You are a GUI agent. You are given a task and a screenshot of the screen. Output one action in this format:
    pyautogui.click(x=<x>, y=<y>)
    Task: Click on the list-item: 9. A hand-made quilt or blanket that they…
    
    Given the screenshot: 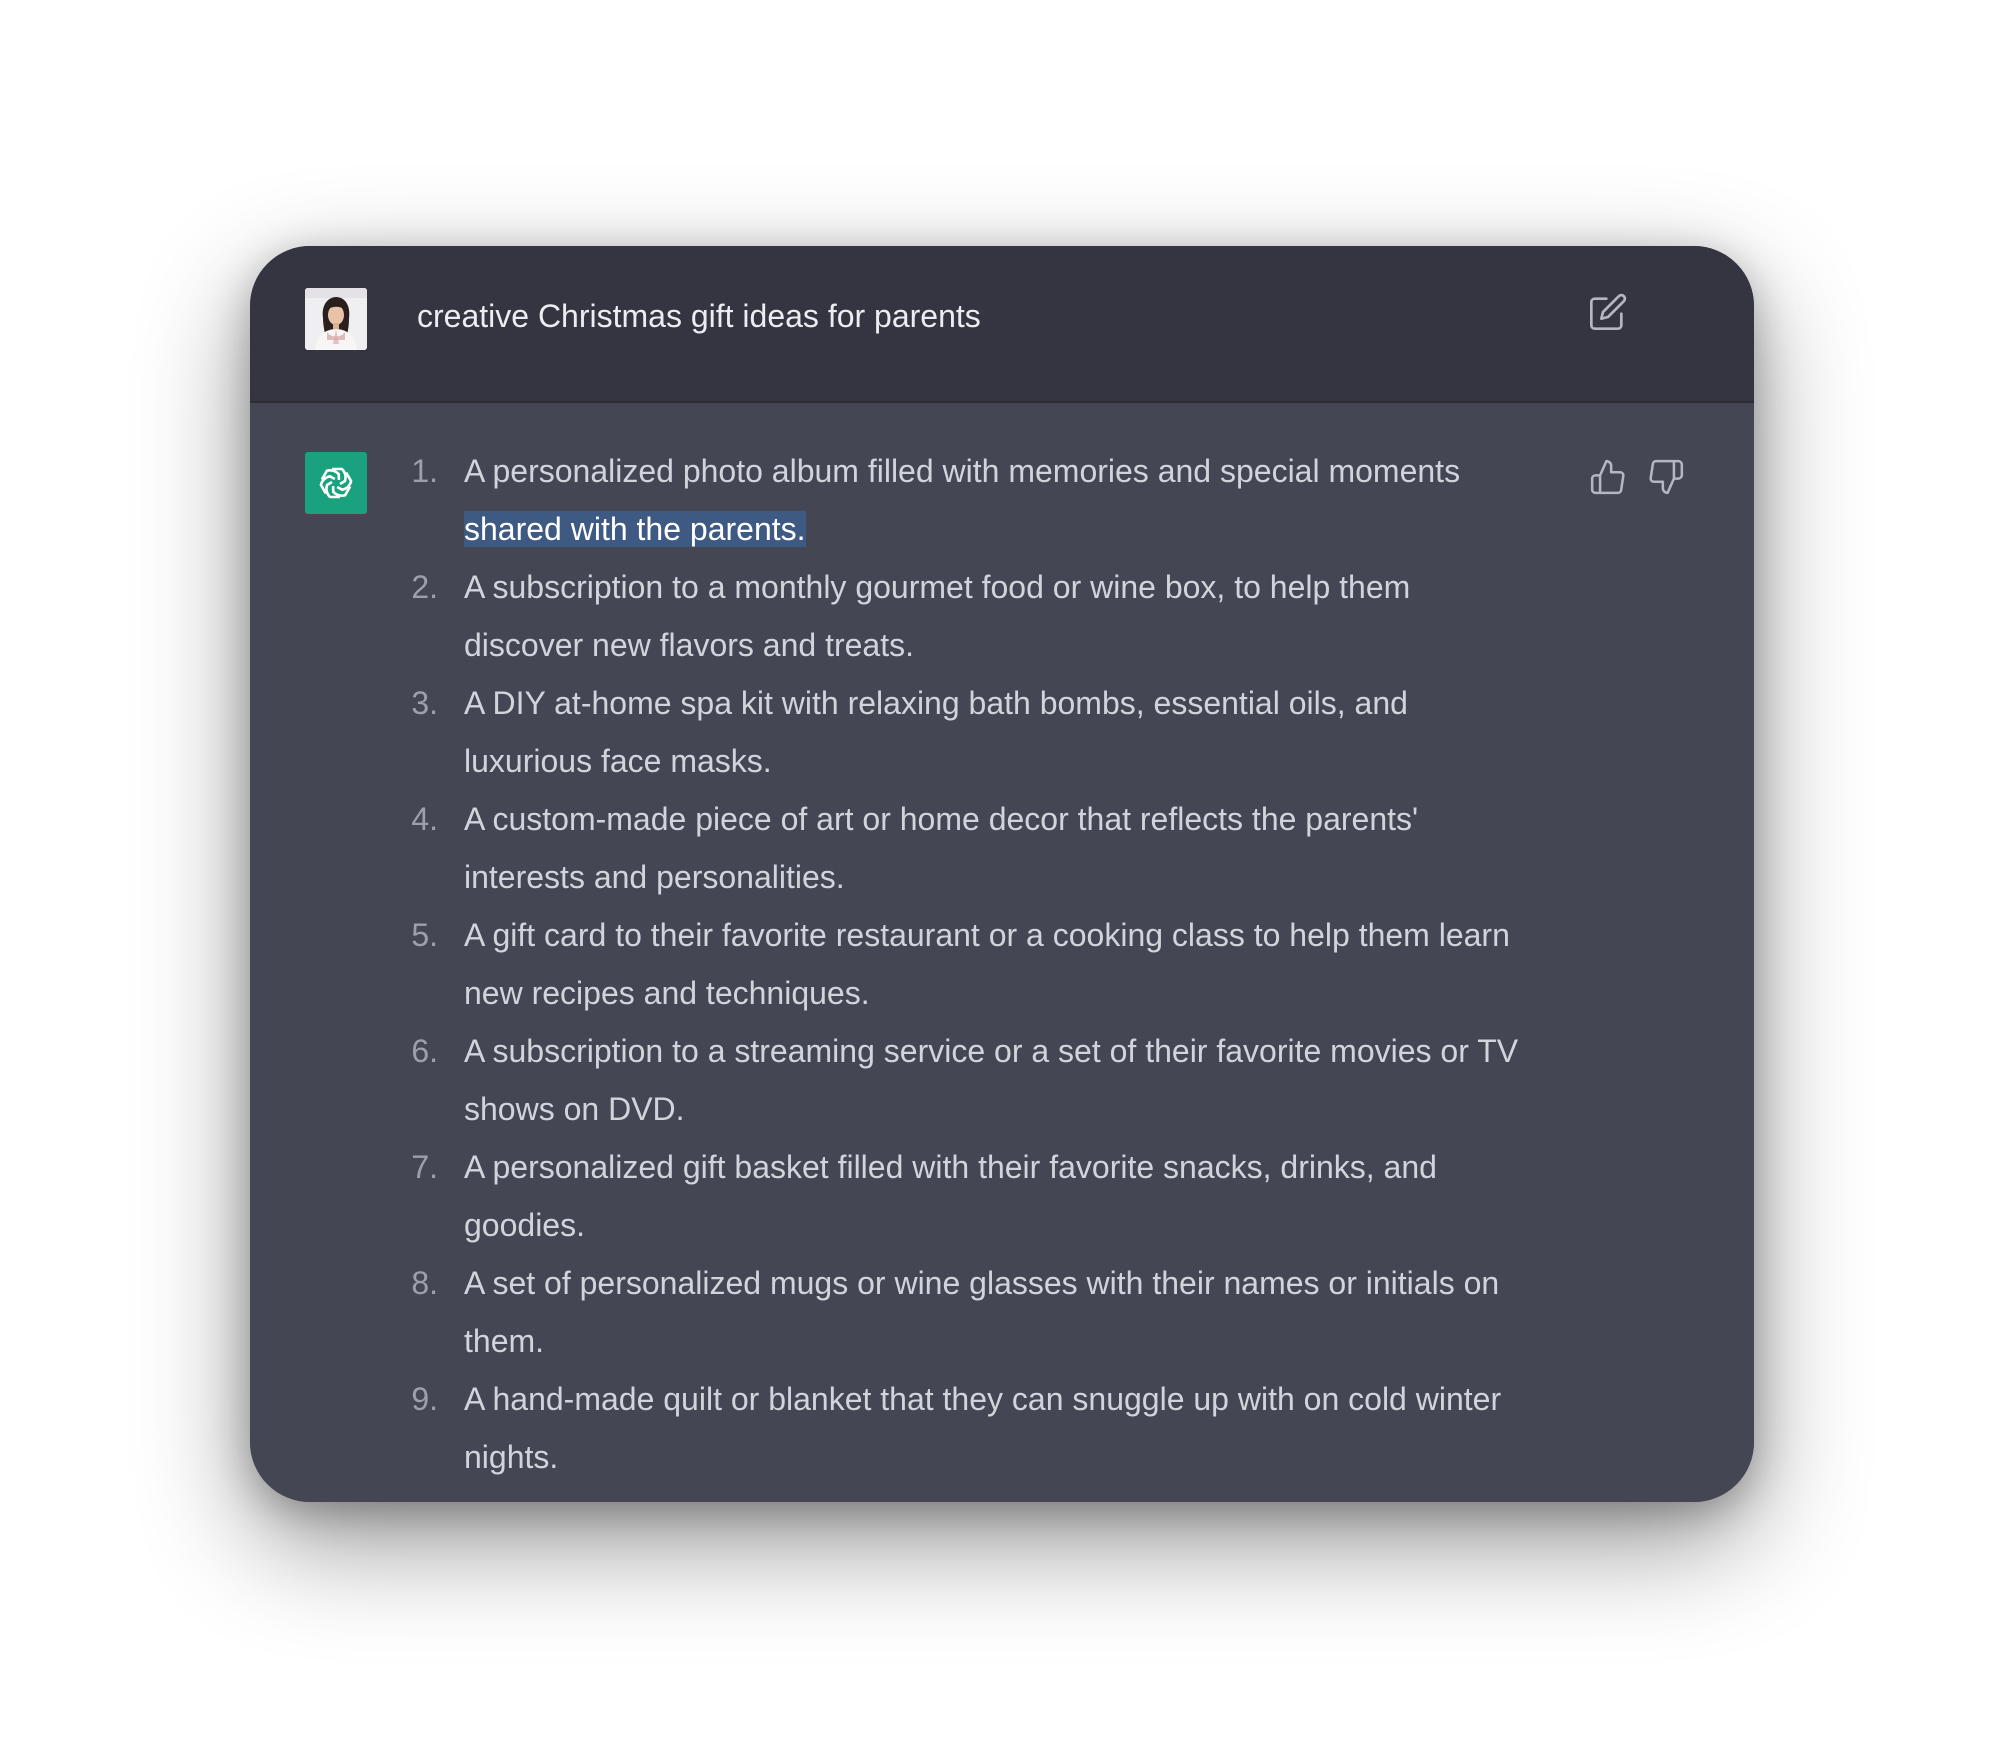 What is the action you would take?
    pyautogui.click(x=967, y=1428)
    